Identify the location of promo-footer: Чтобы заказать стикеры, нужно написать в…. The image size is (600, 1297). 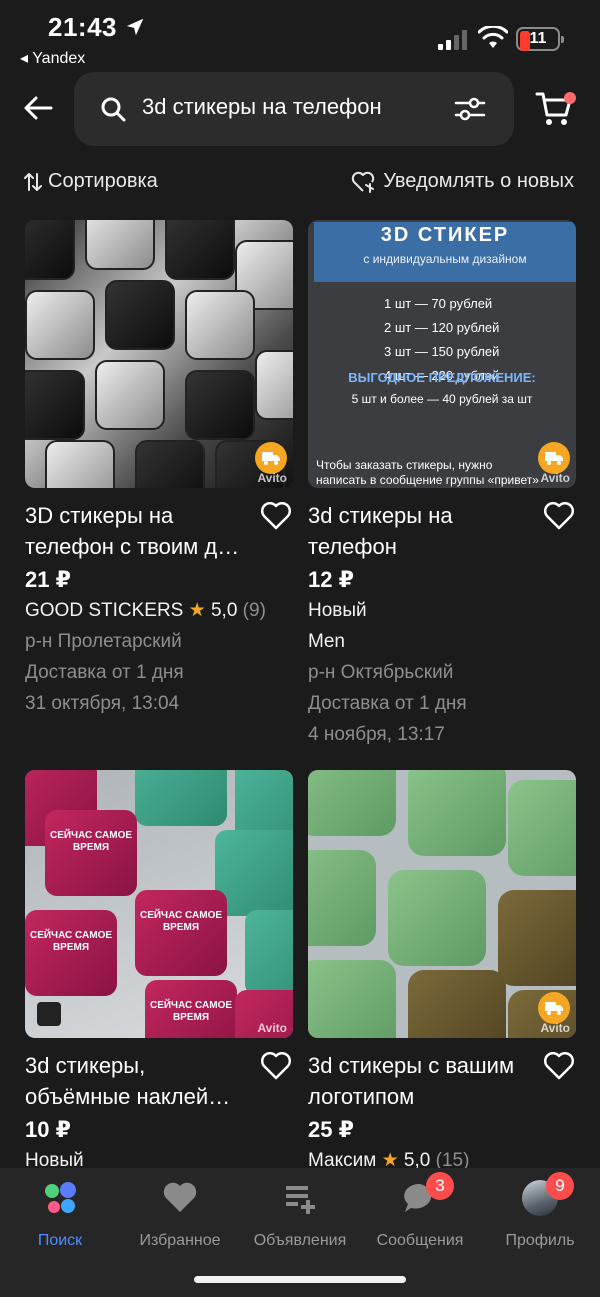
(427, 472).